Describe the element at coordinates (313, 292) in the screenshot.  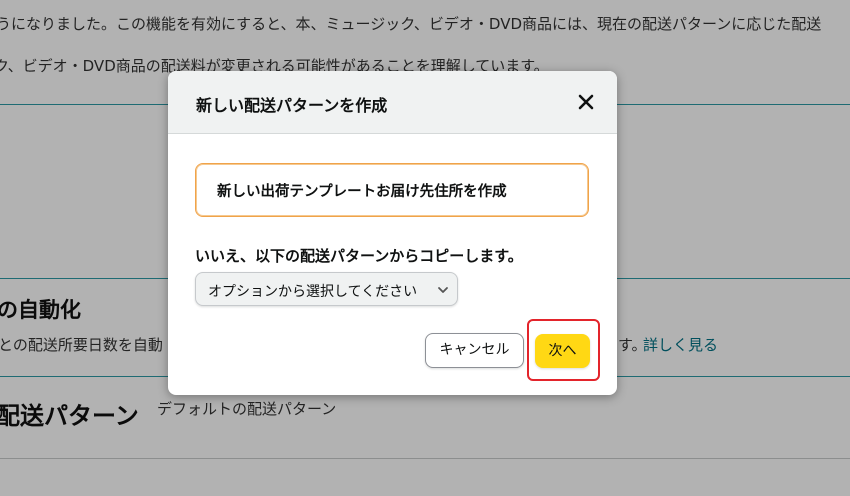
I see `select-value: オプションから選択してください` at that location.